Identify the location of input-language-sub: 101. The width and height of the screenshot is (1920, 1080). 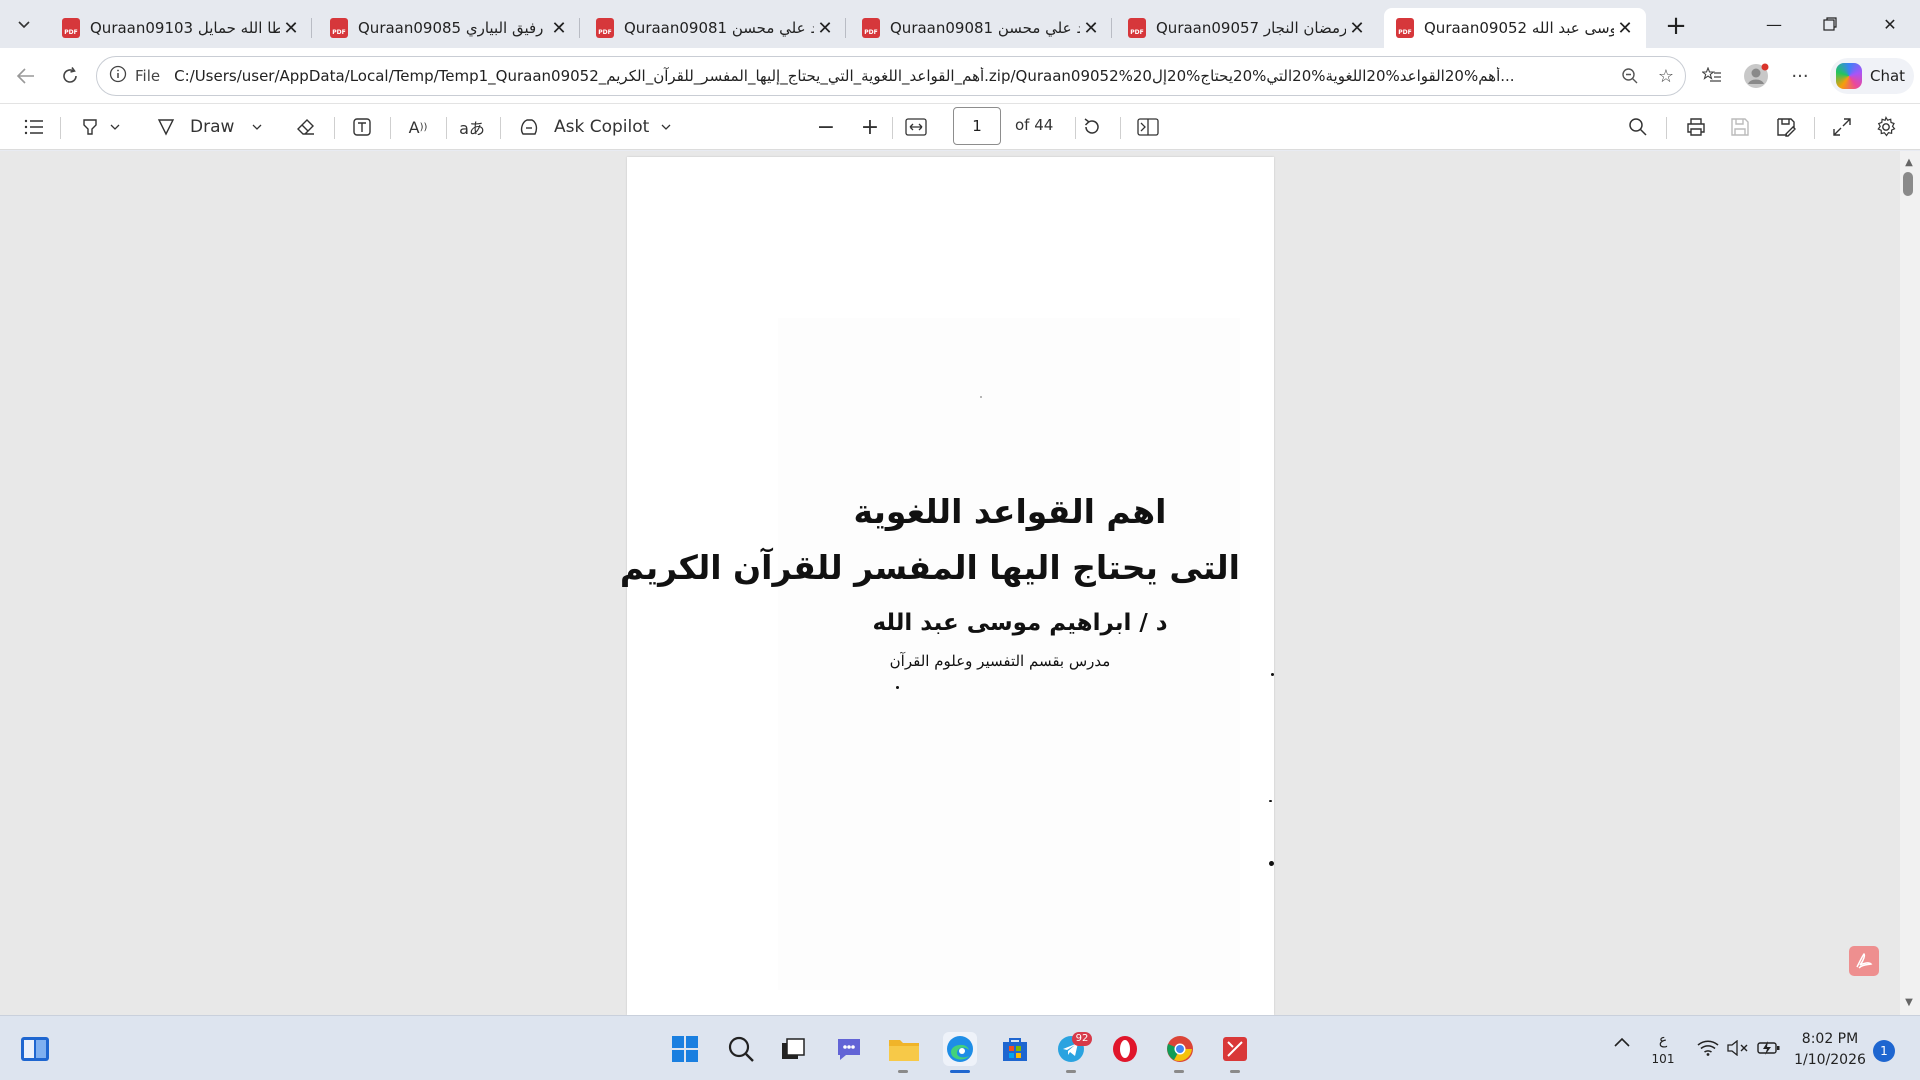
(1663, 1059).